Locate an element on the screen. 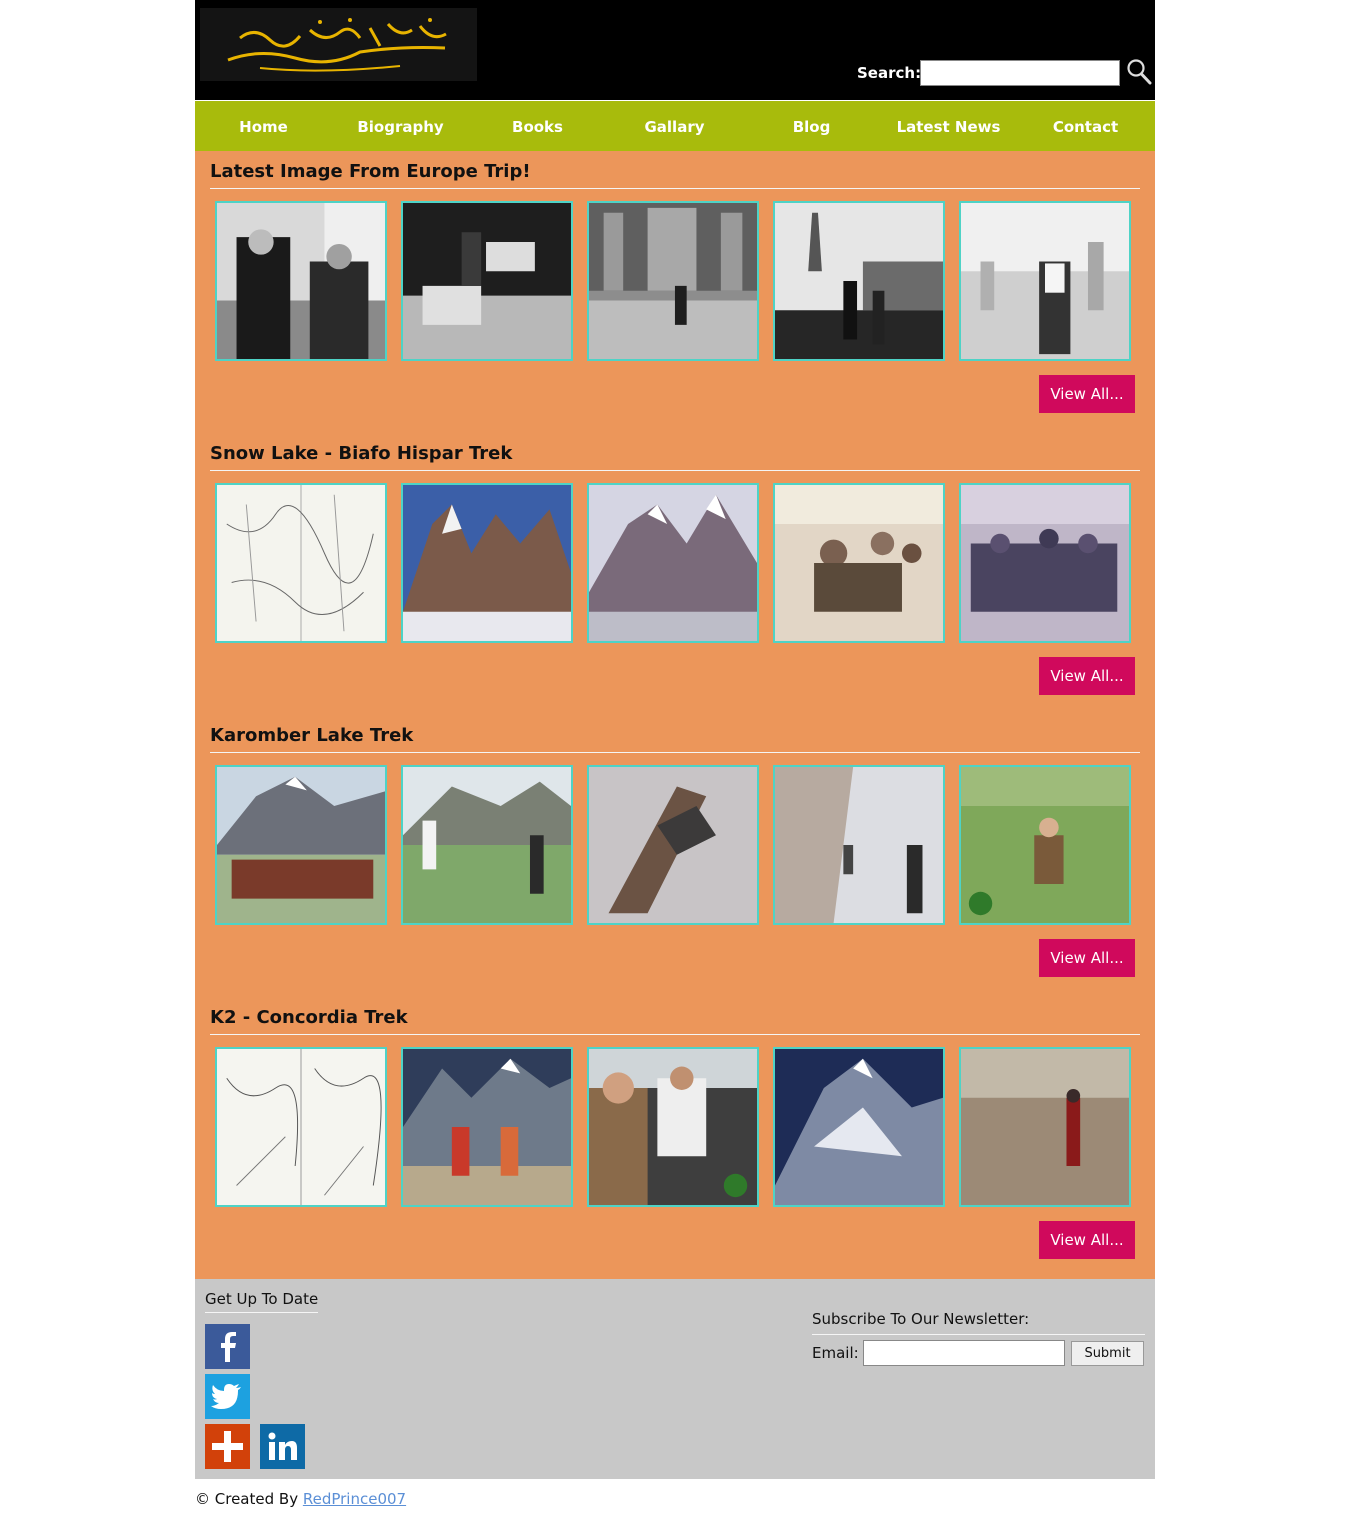 Image resolution: width=1349 pixels, height=1519 pixels. nav-biography: Biography is located at coordinates (400, 126).